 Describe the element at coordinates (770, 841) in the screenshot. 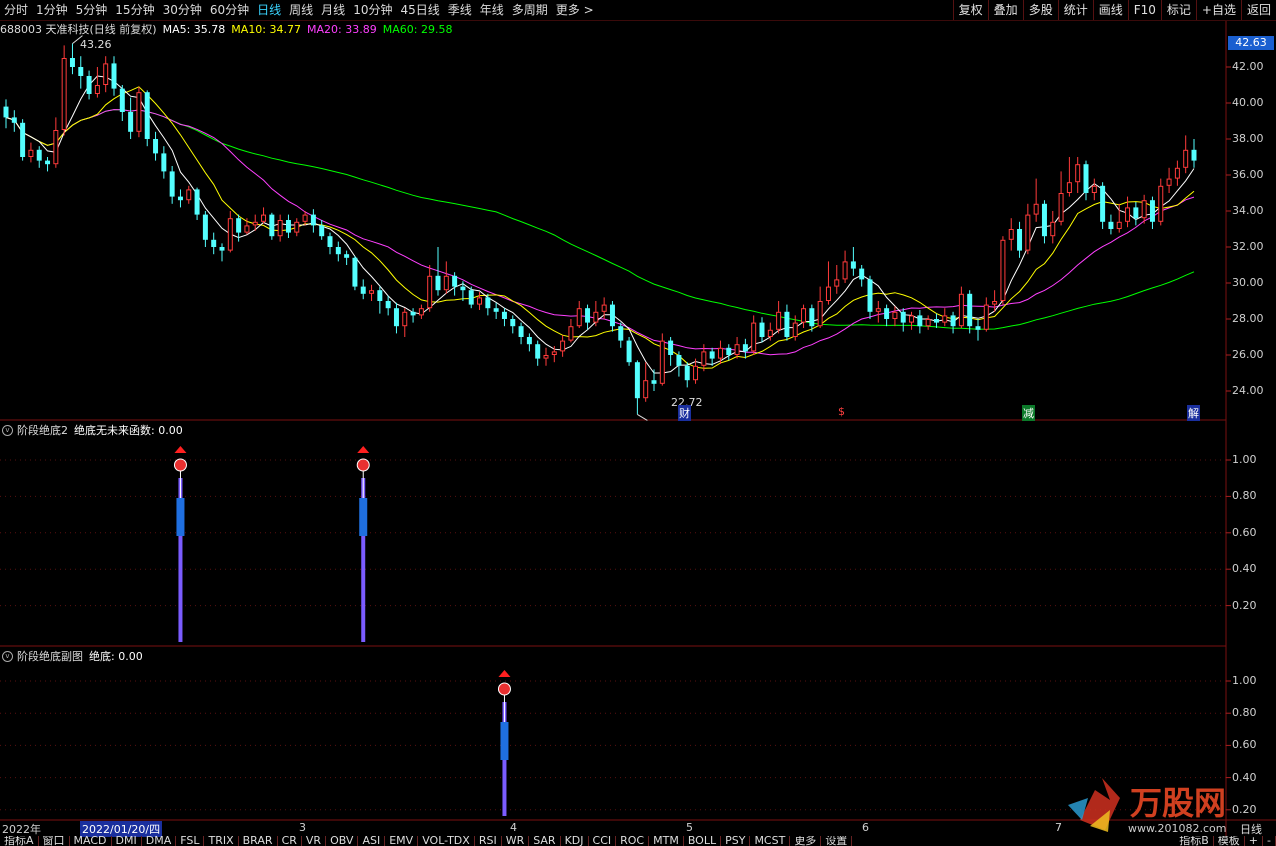

I see `indicator-tab-23: MCST` at that location.